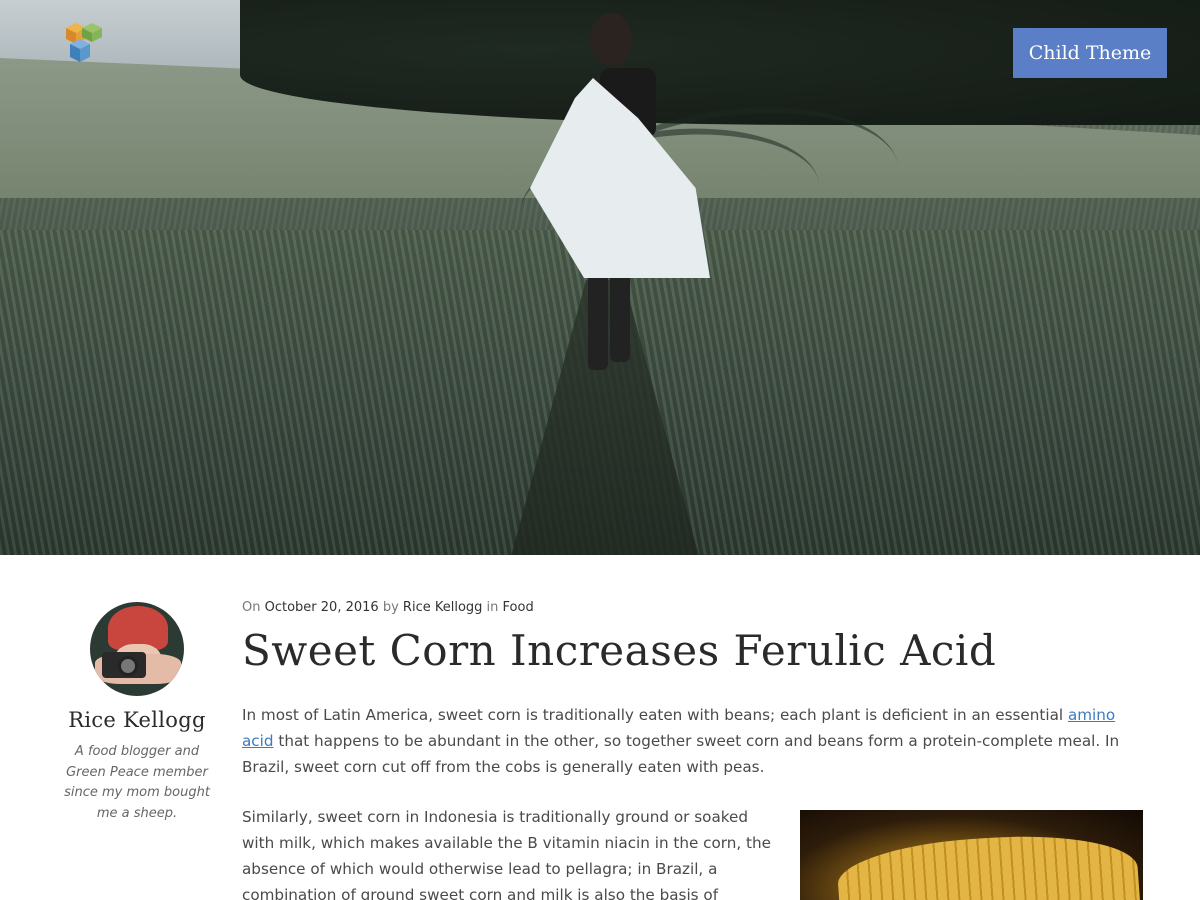 This screenshot has height=900, width=1200. I want to click on post-date-link: October 20, 2016, so click(322, 607).